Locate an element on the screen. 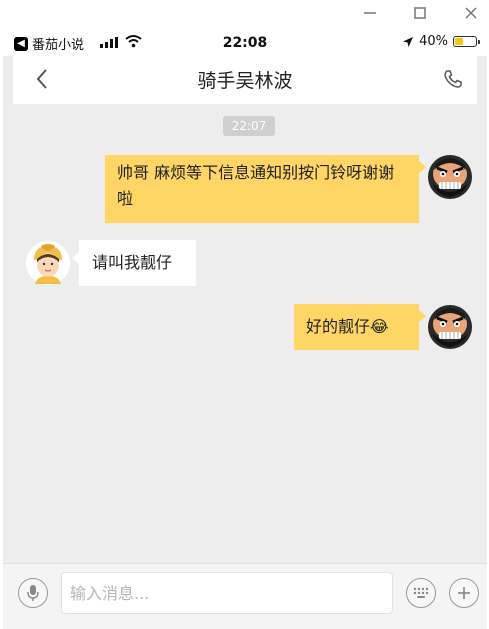  message-bubble-outgoing: 好的靓仔😂 is located at coordinates (356, 327).